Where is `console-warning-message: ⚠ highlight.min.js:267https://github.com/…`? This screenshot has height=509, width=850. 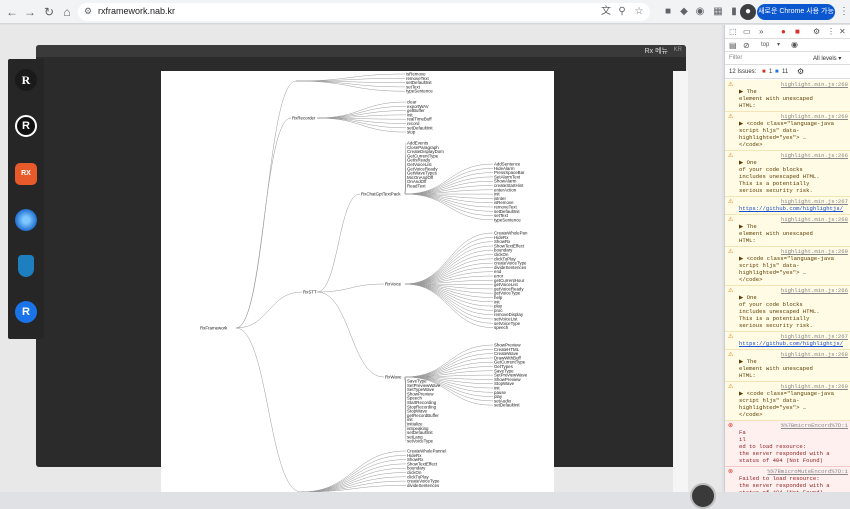
console-warning-message: ⚠ highlight.min.js:267https://github.com/… is located at coordinates (787, 206).